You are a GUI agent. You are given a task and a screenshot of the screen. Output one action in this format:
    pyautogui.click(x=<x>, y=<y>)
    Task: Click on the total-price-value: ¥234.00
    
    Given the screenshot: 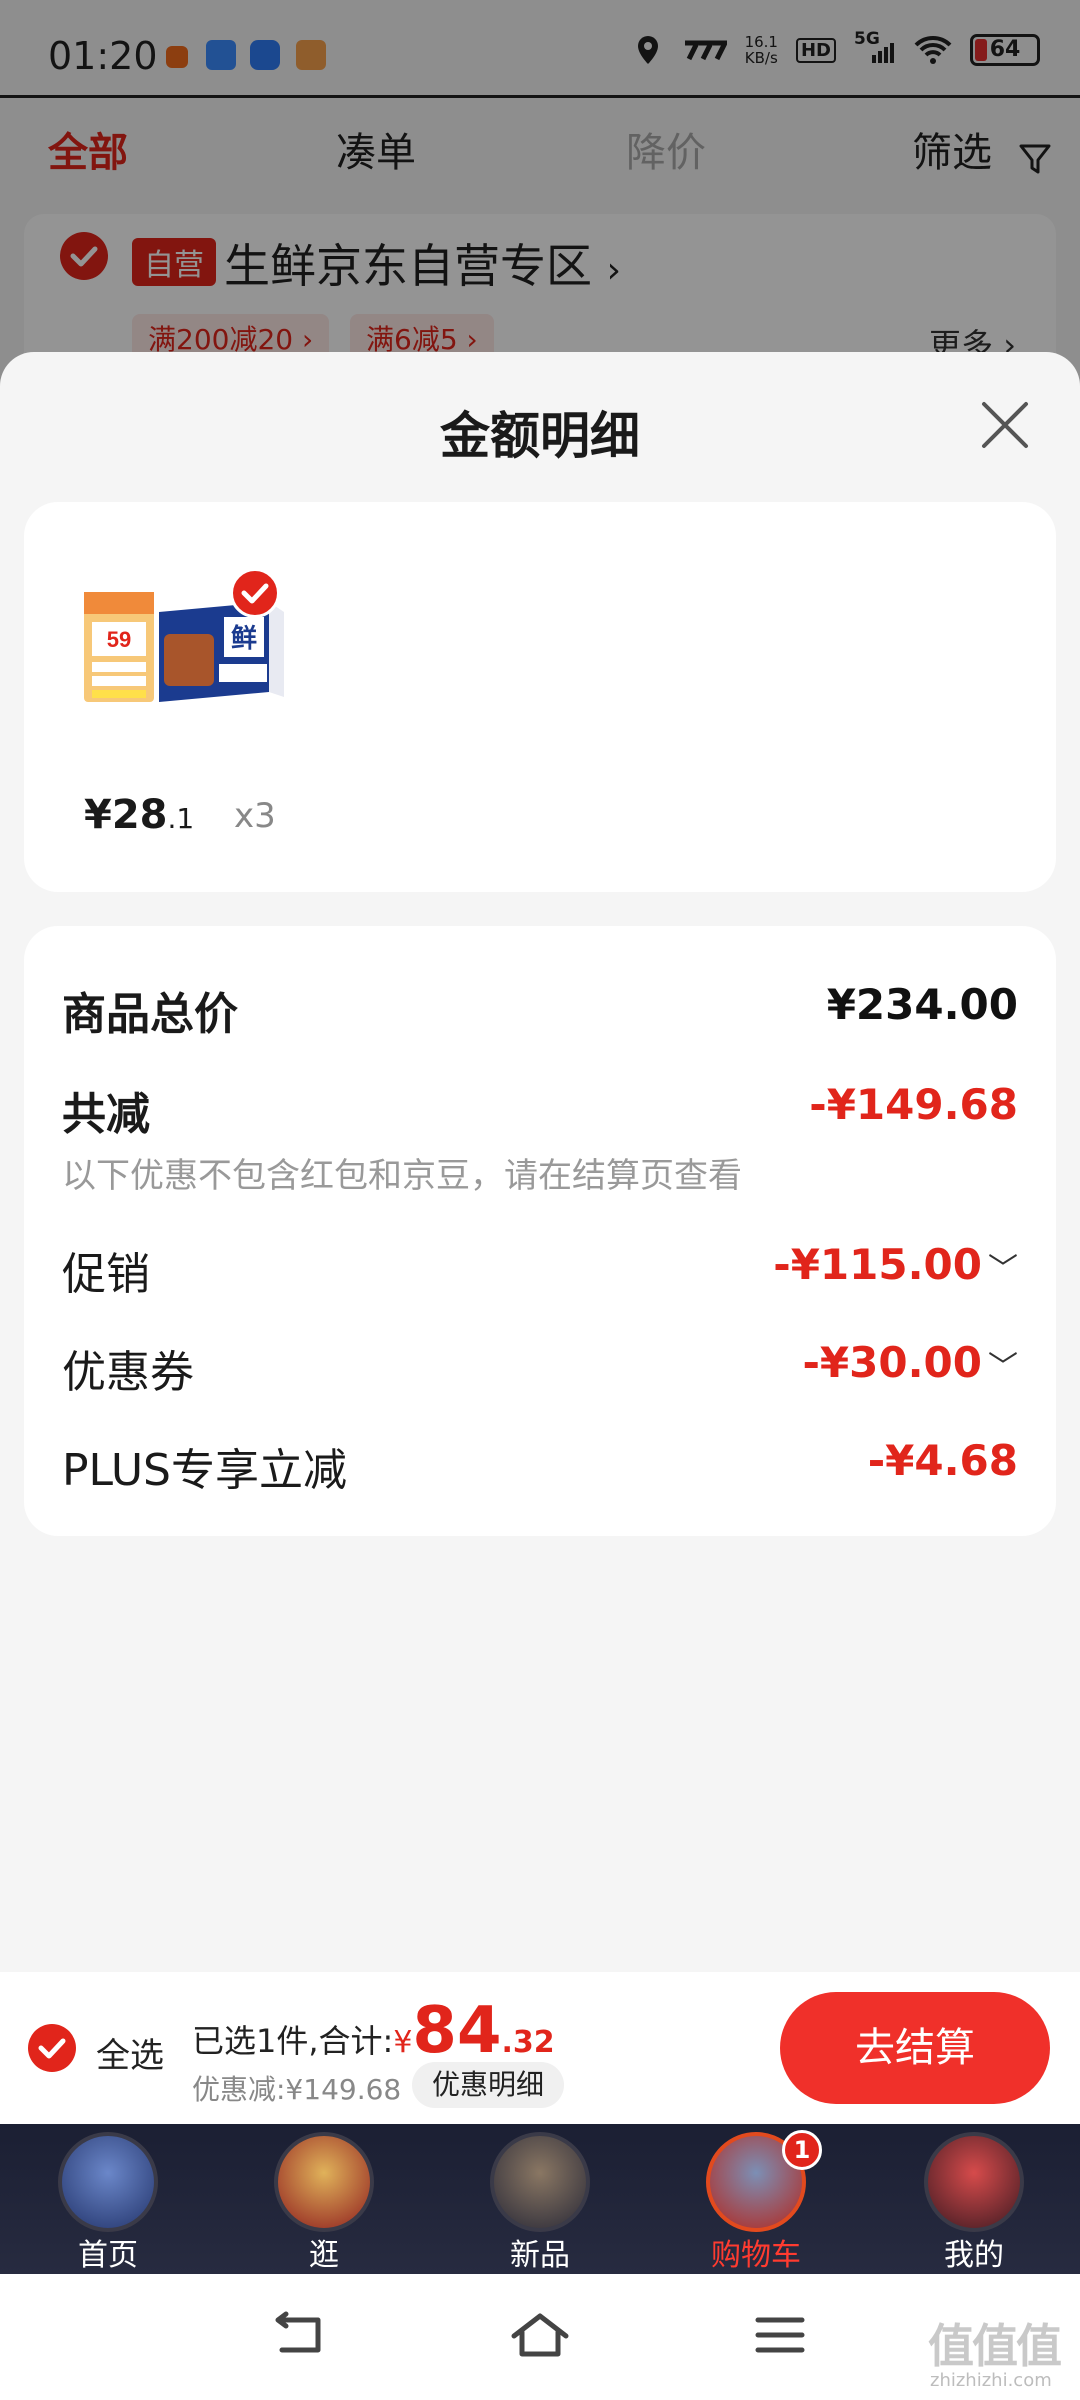 What is the action you would take?
    pyautogui.click(x=922, y=1004)
    